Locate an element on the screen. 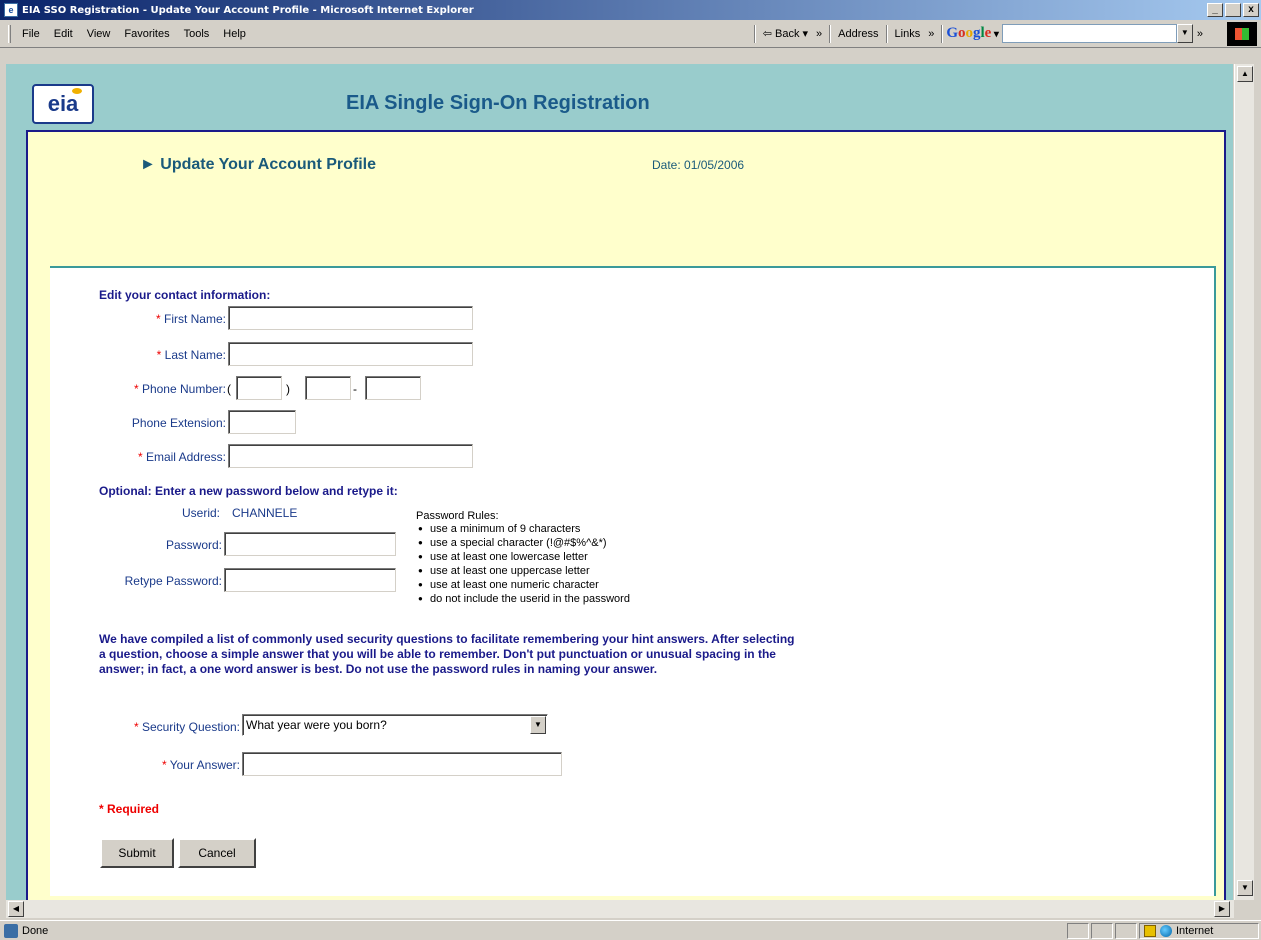 This screenshot has height=940, width=1261. close-button: x is located at coordinates (1251, 10).